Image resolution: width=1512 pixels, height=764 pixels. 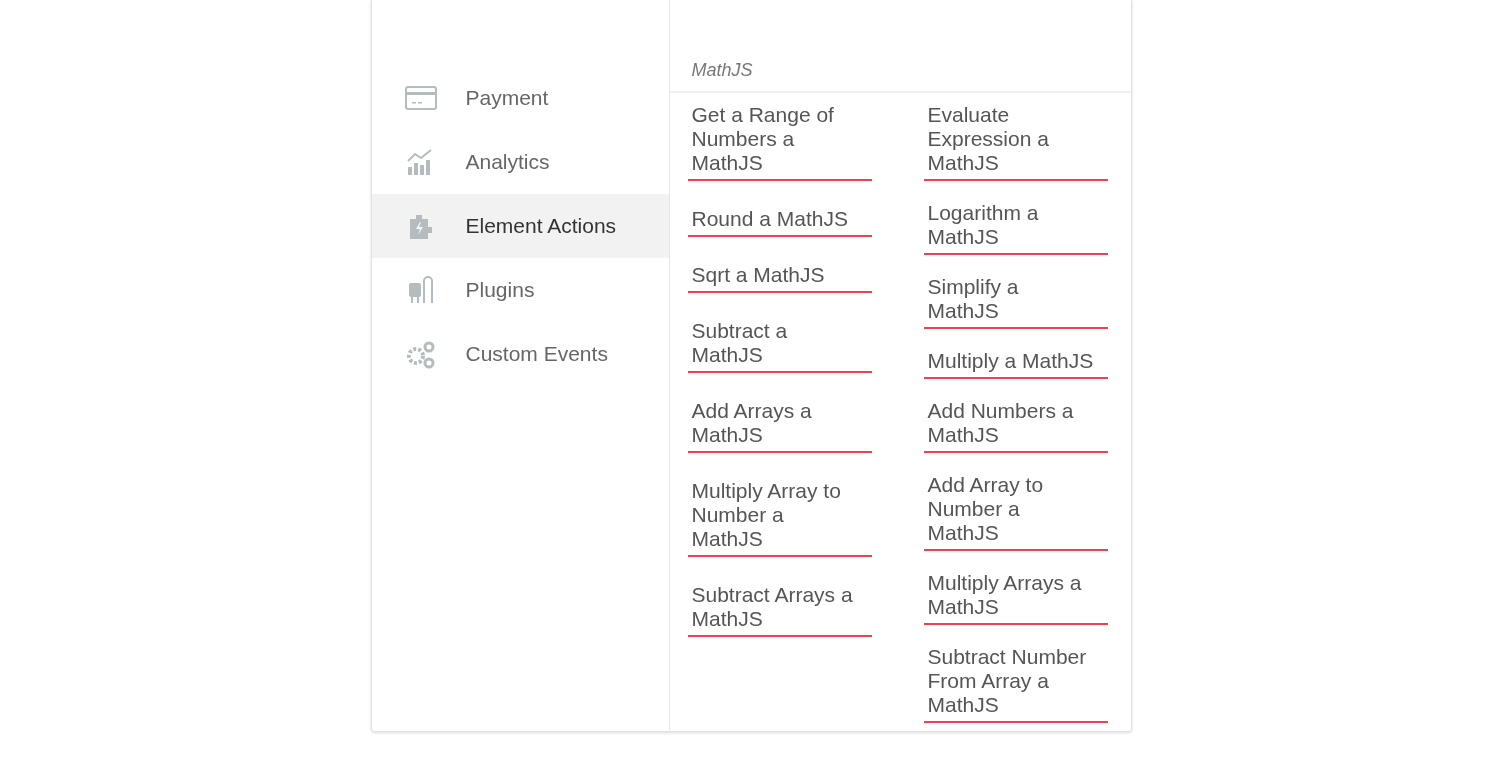 I want to click on sidebar-item: Custom Events, so click(x=520, y=354).